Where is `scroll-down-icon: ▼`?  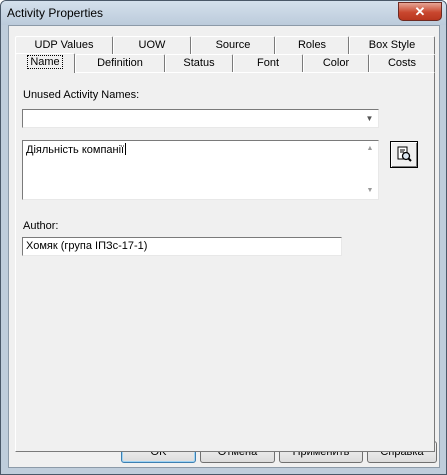 scroll-down-icon: ▼ is located at coordinates (370, 191).